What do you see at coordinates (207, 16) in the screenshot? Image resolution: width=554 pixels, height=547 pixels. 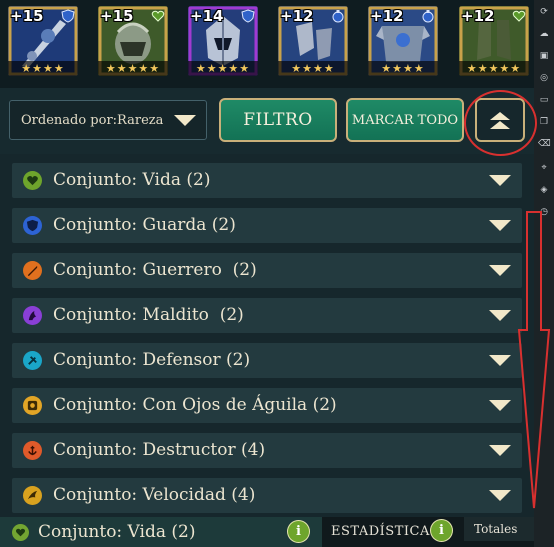 I see `gear-level: +14` at bounding box center [207, 16].